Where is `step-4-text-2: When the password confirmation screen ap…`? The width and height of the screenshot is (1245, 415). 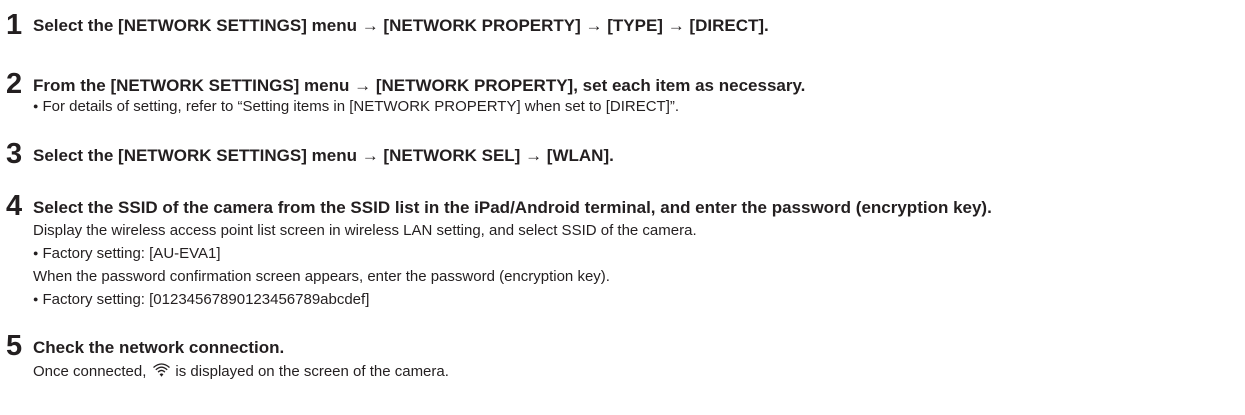 step-4-text-2: When the password confirmation screen ap… is located at coordinates (321, 276).